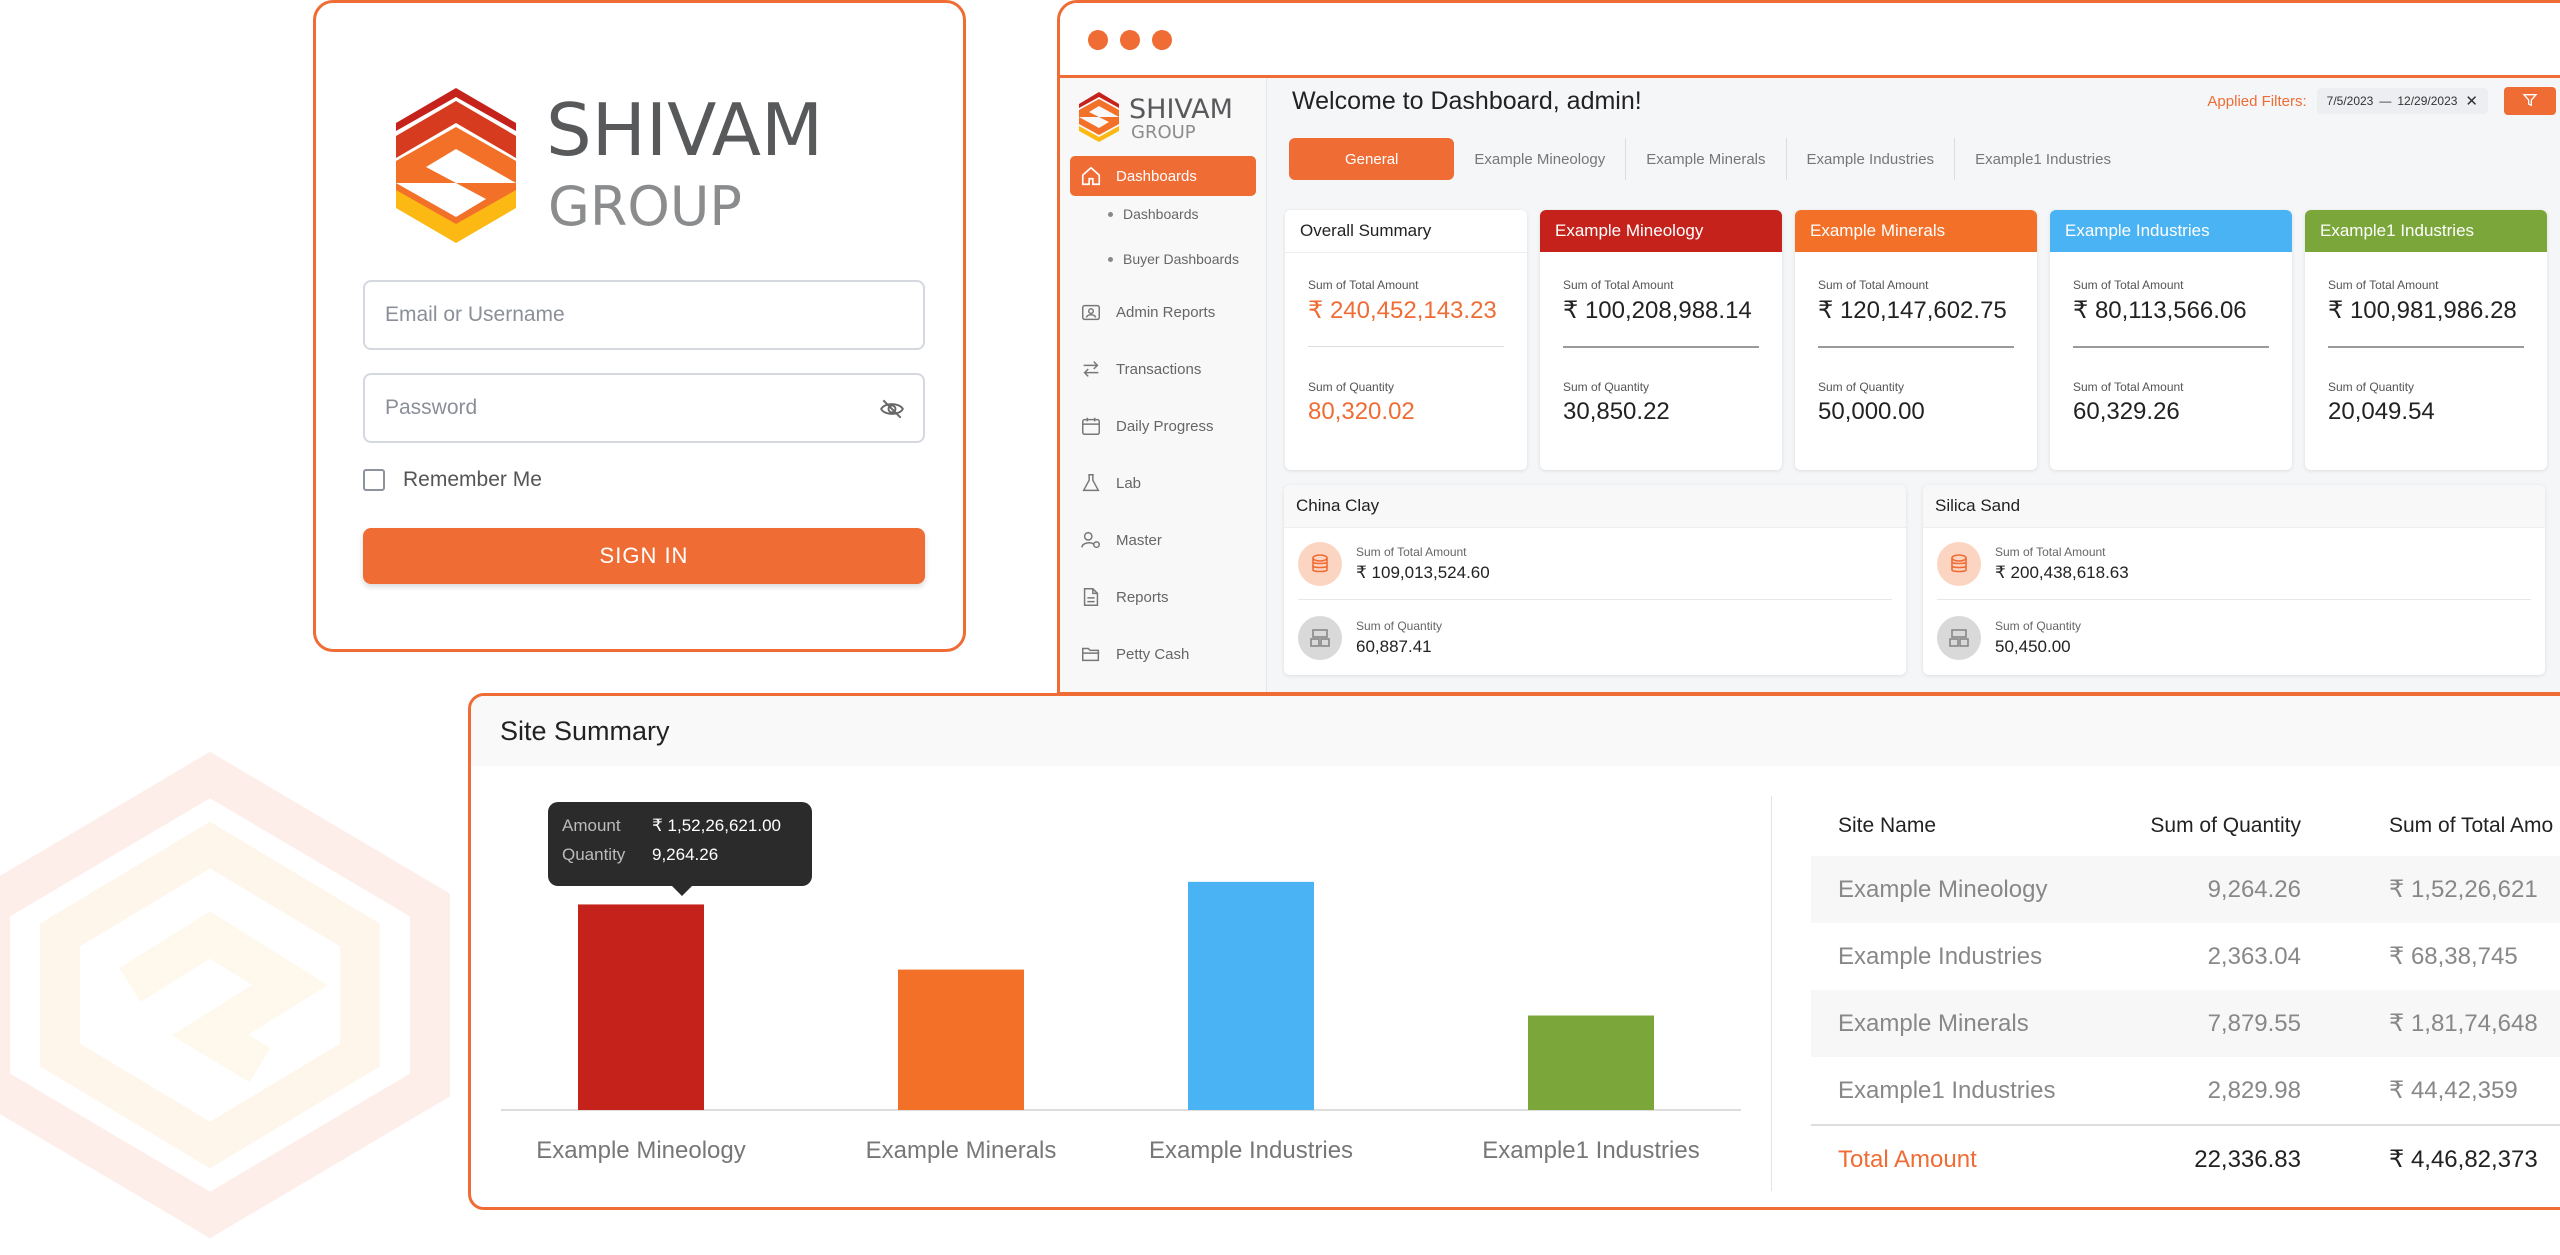 This screenshot has width=2560, height=1255. What do you see at coordinates (1163, 483) in the screenshot?
I see `sidebar-item-lab: Lab` at bounding box center [1163, 483].